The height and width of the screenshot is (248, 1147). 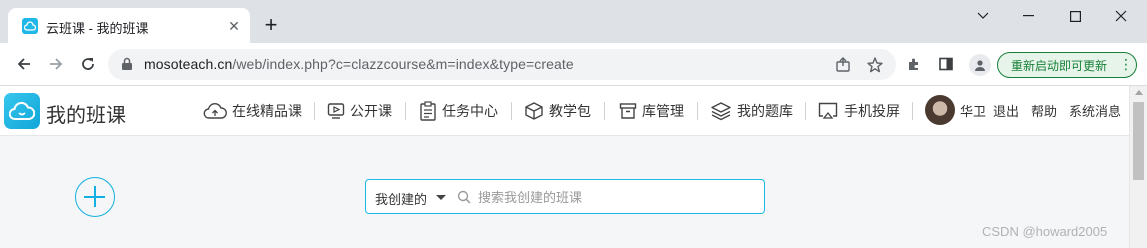 What do you see at coordinates (1029, 16) in the screenshot?
I see `minimize-icon` at bounding box center [1029, 16].